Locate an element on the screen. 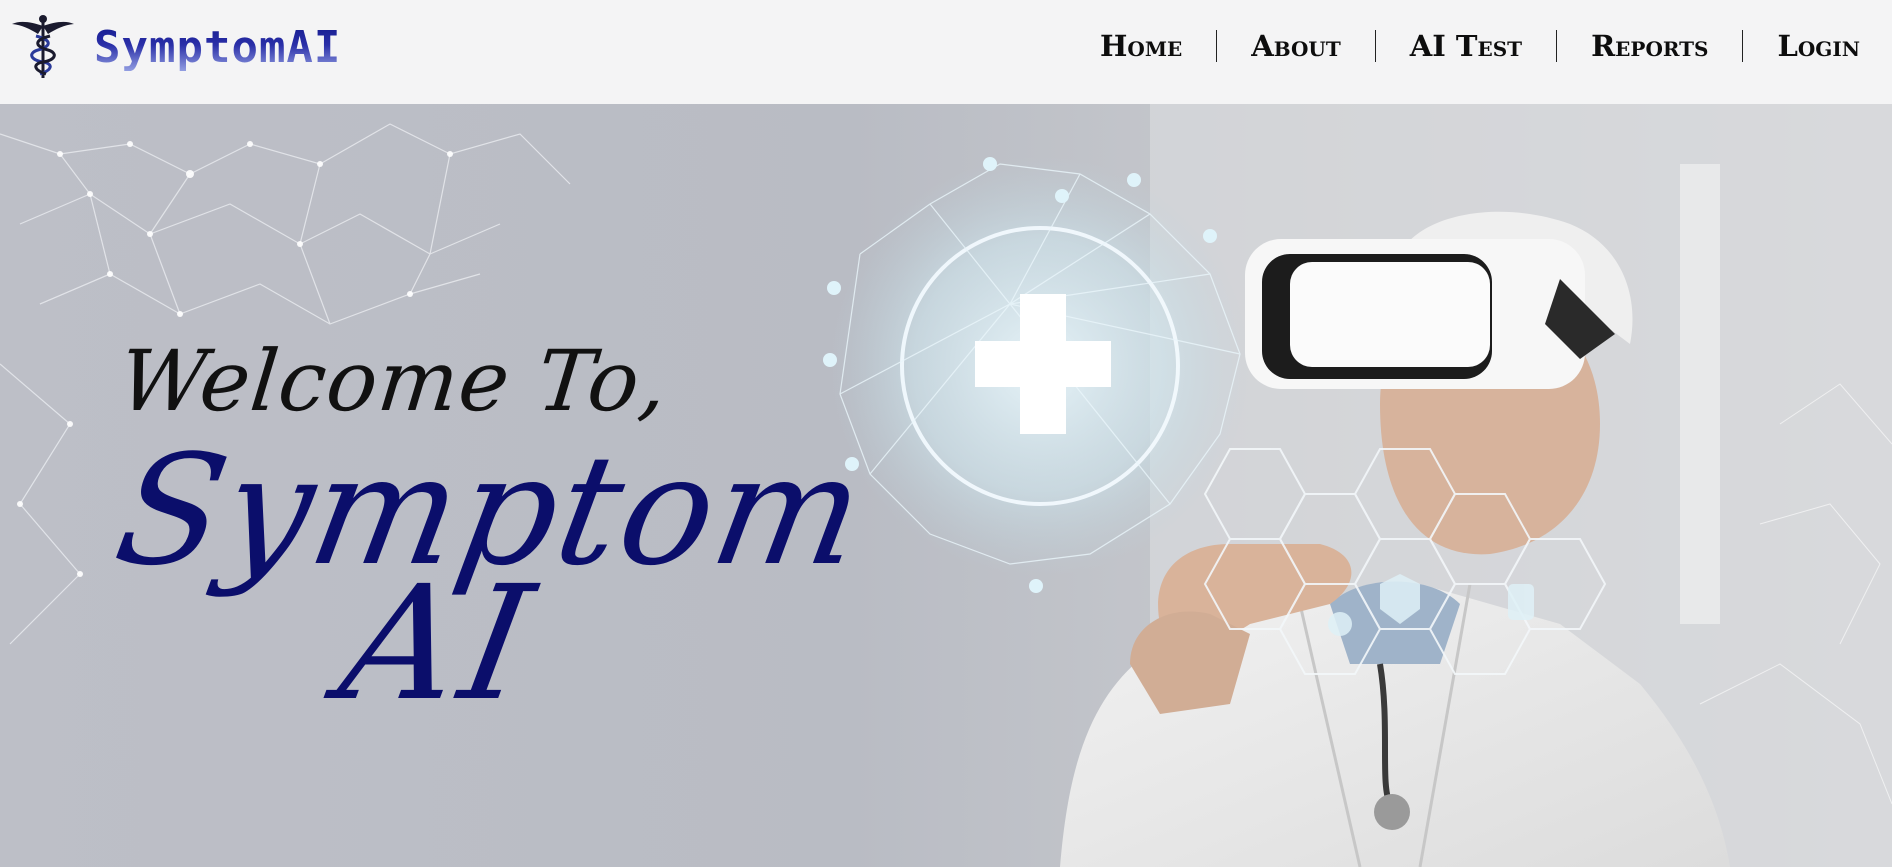 The image size is (1892, 867). caduceus-icon is located at coordinates (43, 46).